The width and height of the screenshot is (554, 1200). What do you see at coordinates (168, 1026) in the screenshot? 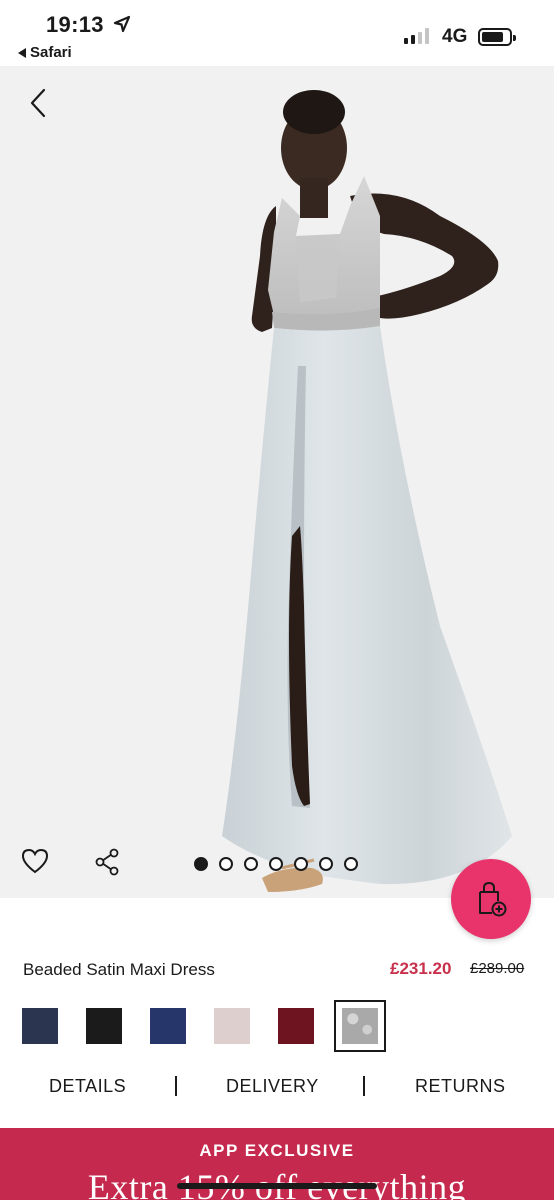
I see `swatch-navy` at bounding box center [168, 1026].